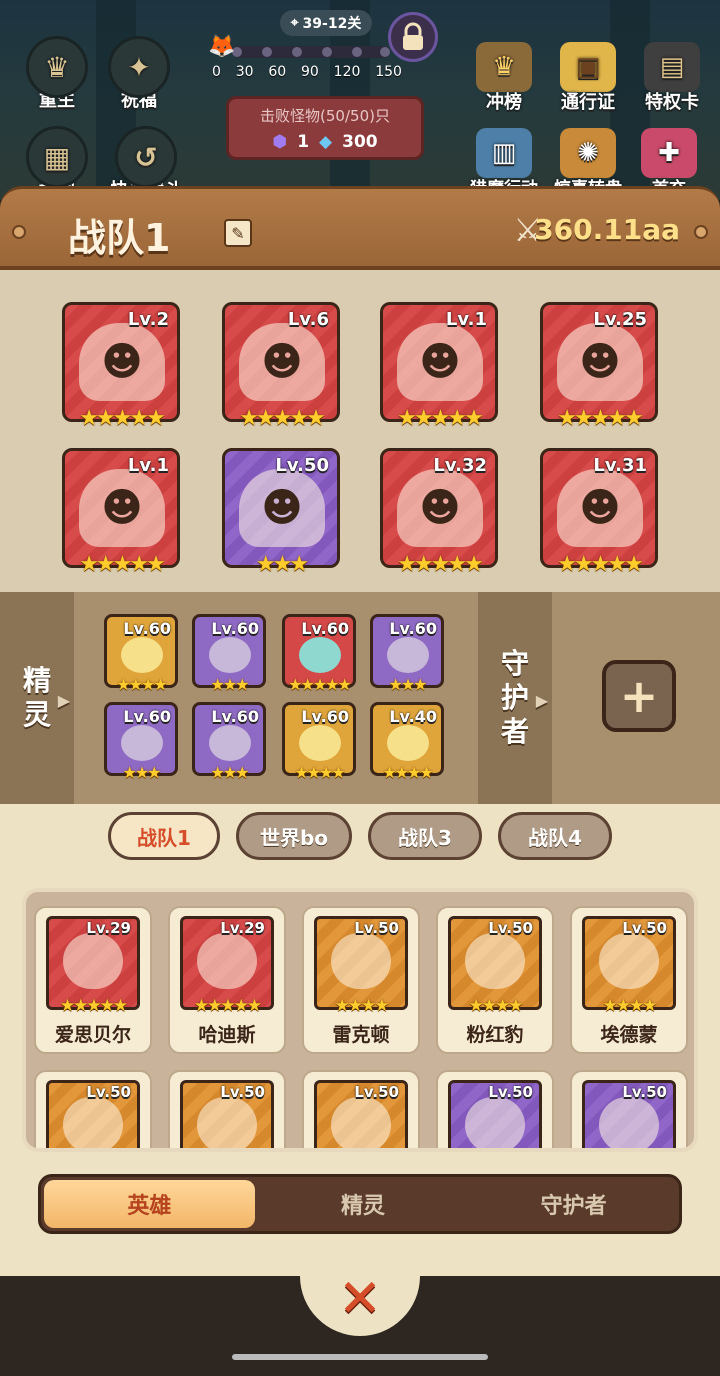 The image size is (720, 1376). Describe the element at coordinates (407, 742) in the screenshot. I see `spirit-slot: Lv.40 ★★★★` at that location.